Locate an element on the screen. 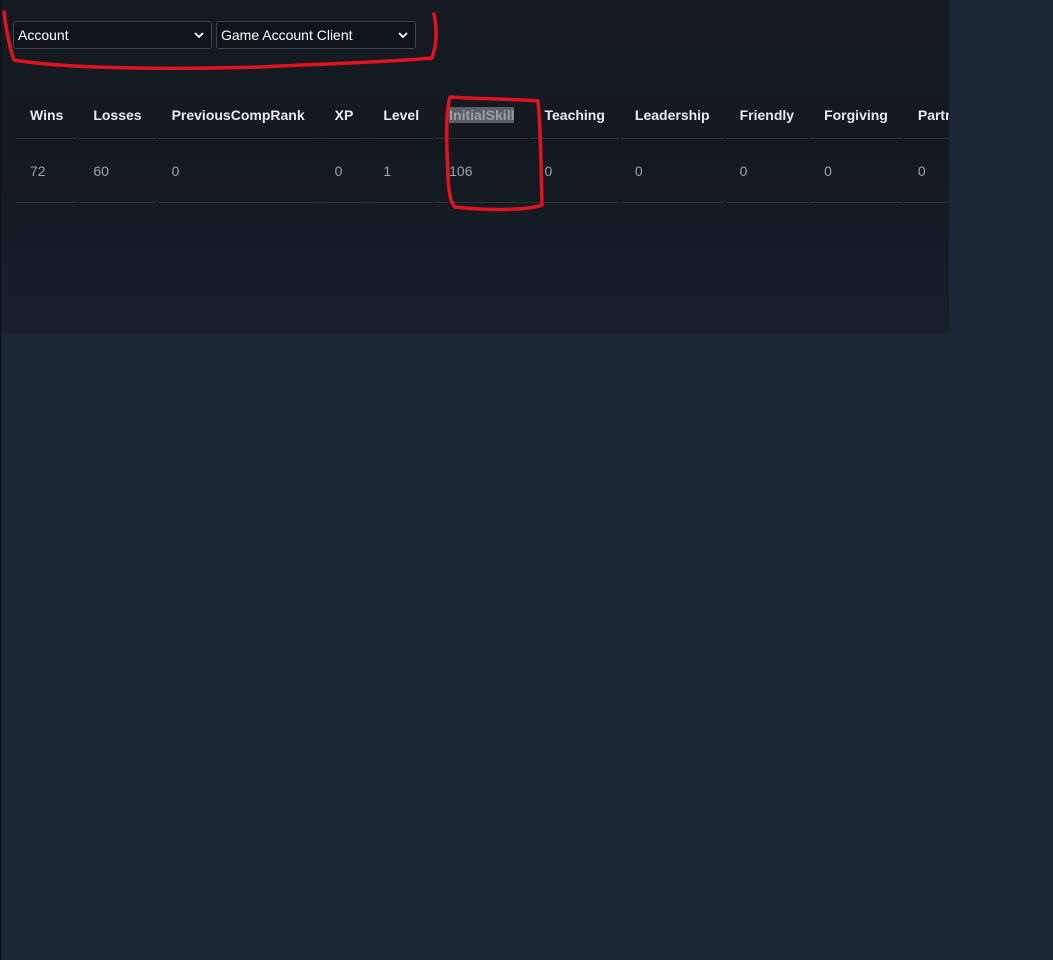 The image size is (1053, 960). table-row: 72 60 0 0 1 106 0 0 0 0 0 is located at coordinates (482, 171).